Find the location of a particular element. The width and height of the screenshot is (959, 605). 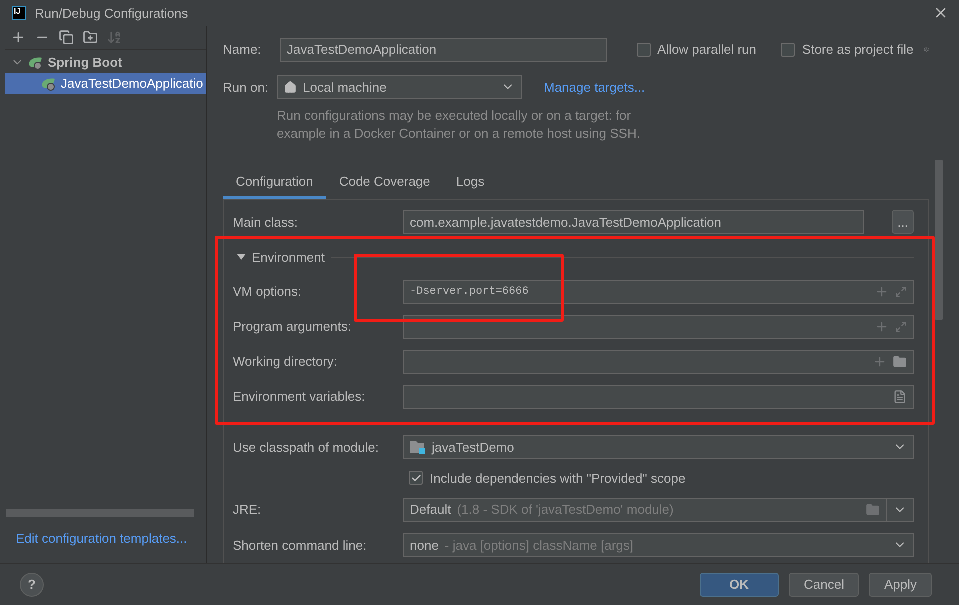

field-label: Run on: is located at coordinates (246, 87).